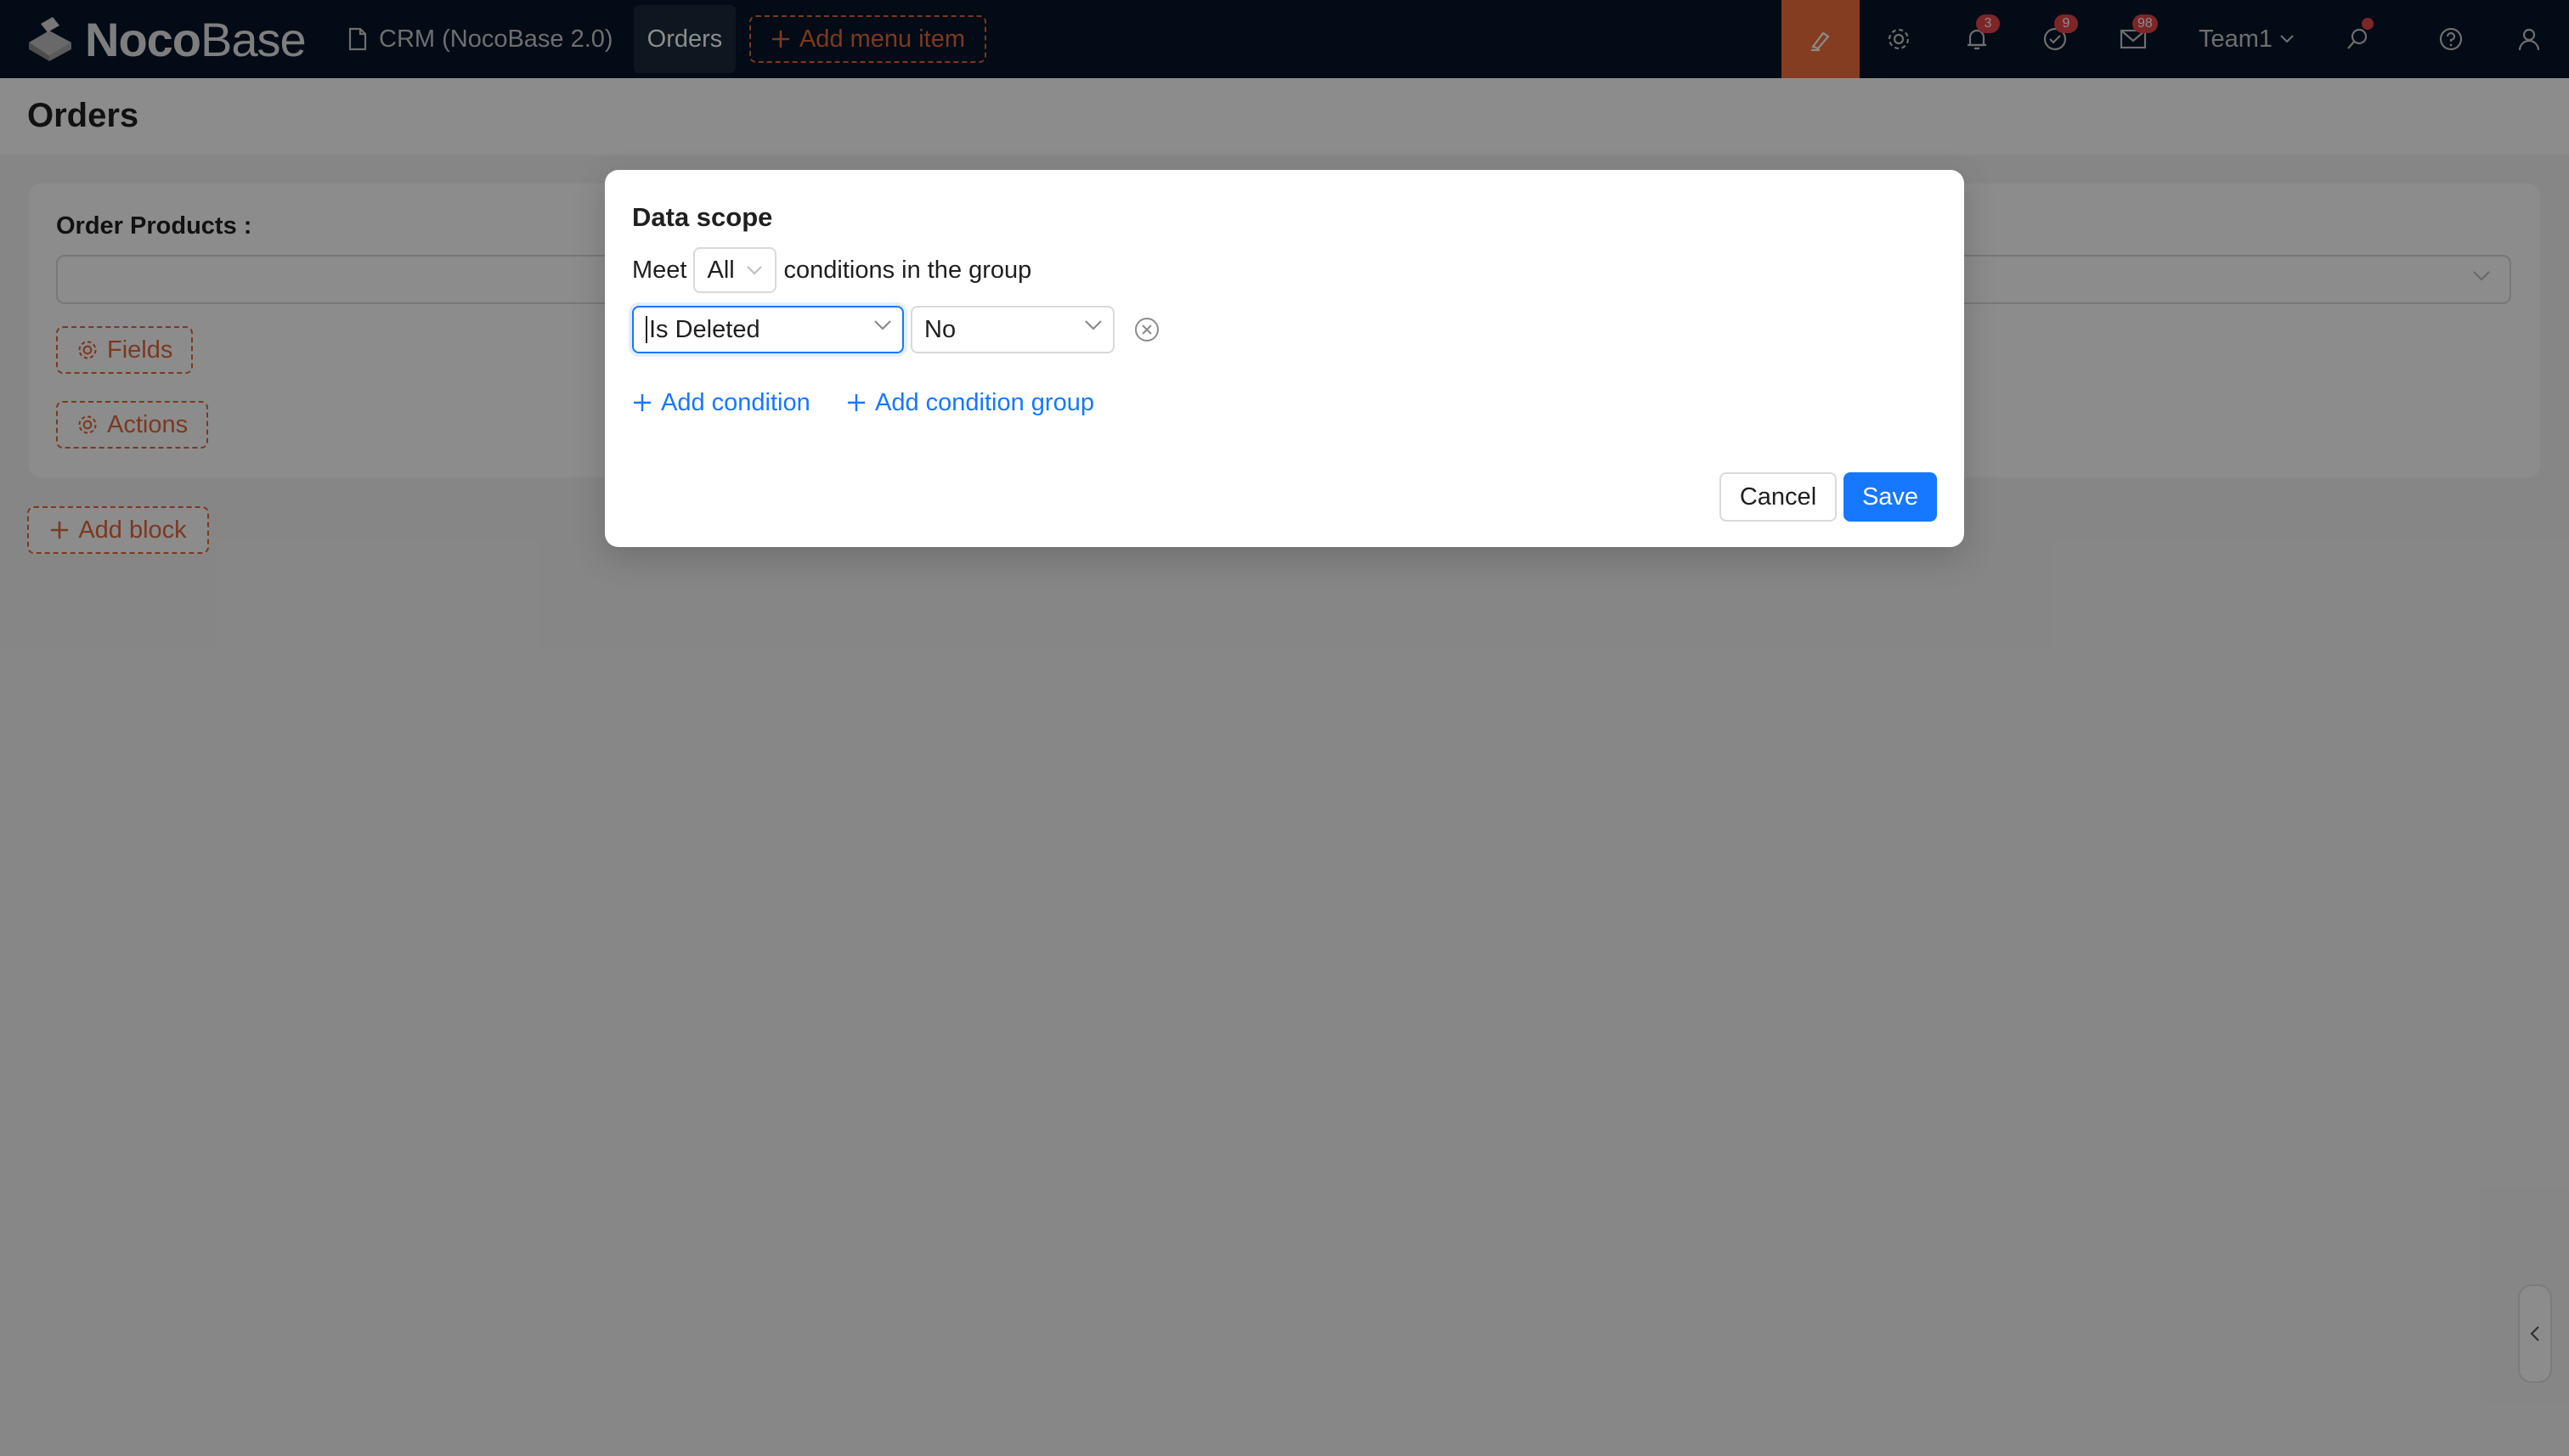 The height and width of the screenshot is (1456, 2569). I want to click on add-condition-button: Add condition, so click(721, 403).